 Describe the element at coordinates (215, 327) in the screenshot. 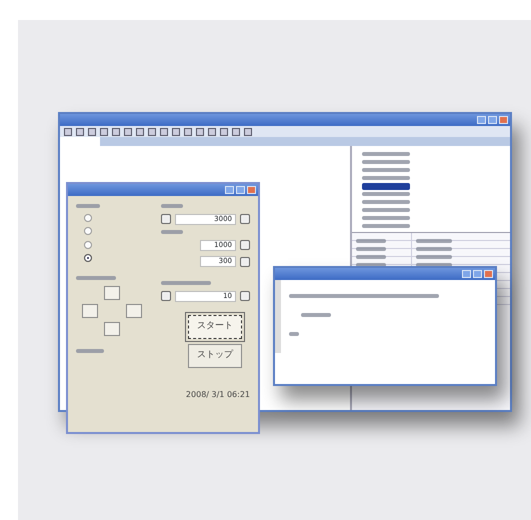

I see `form-button: スタート` at that location.